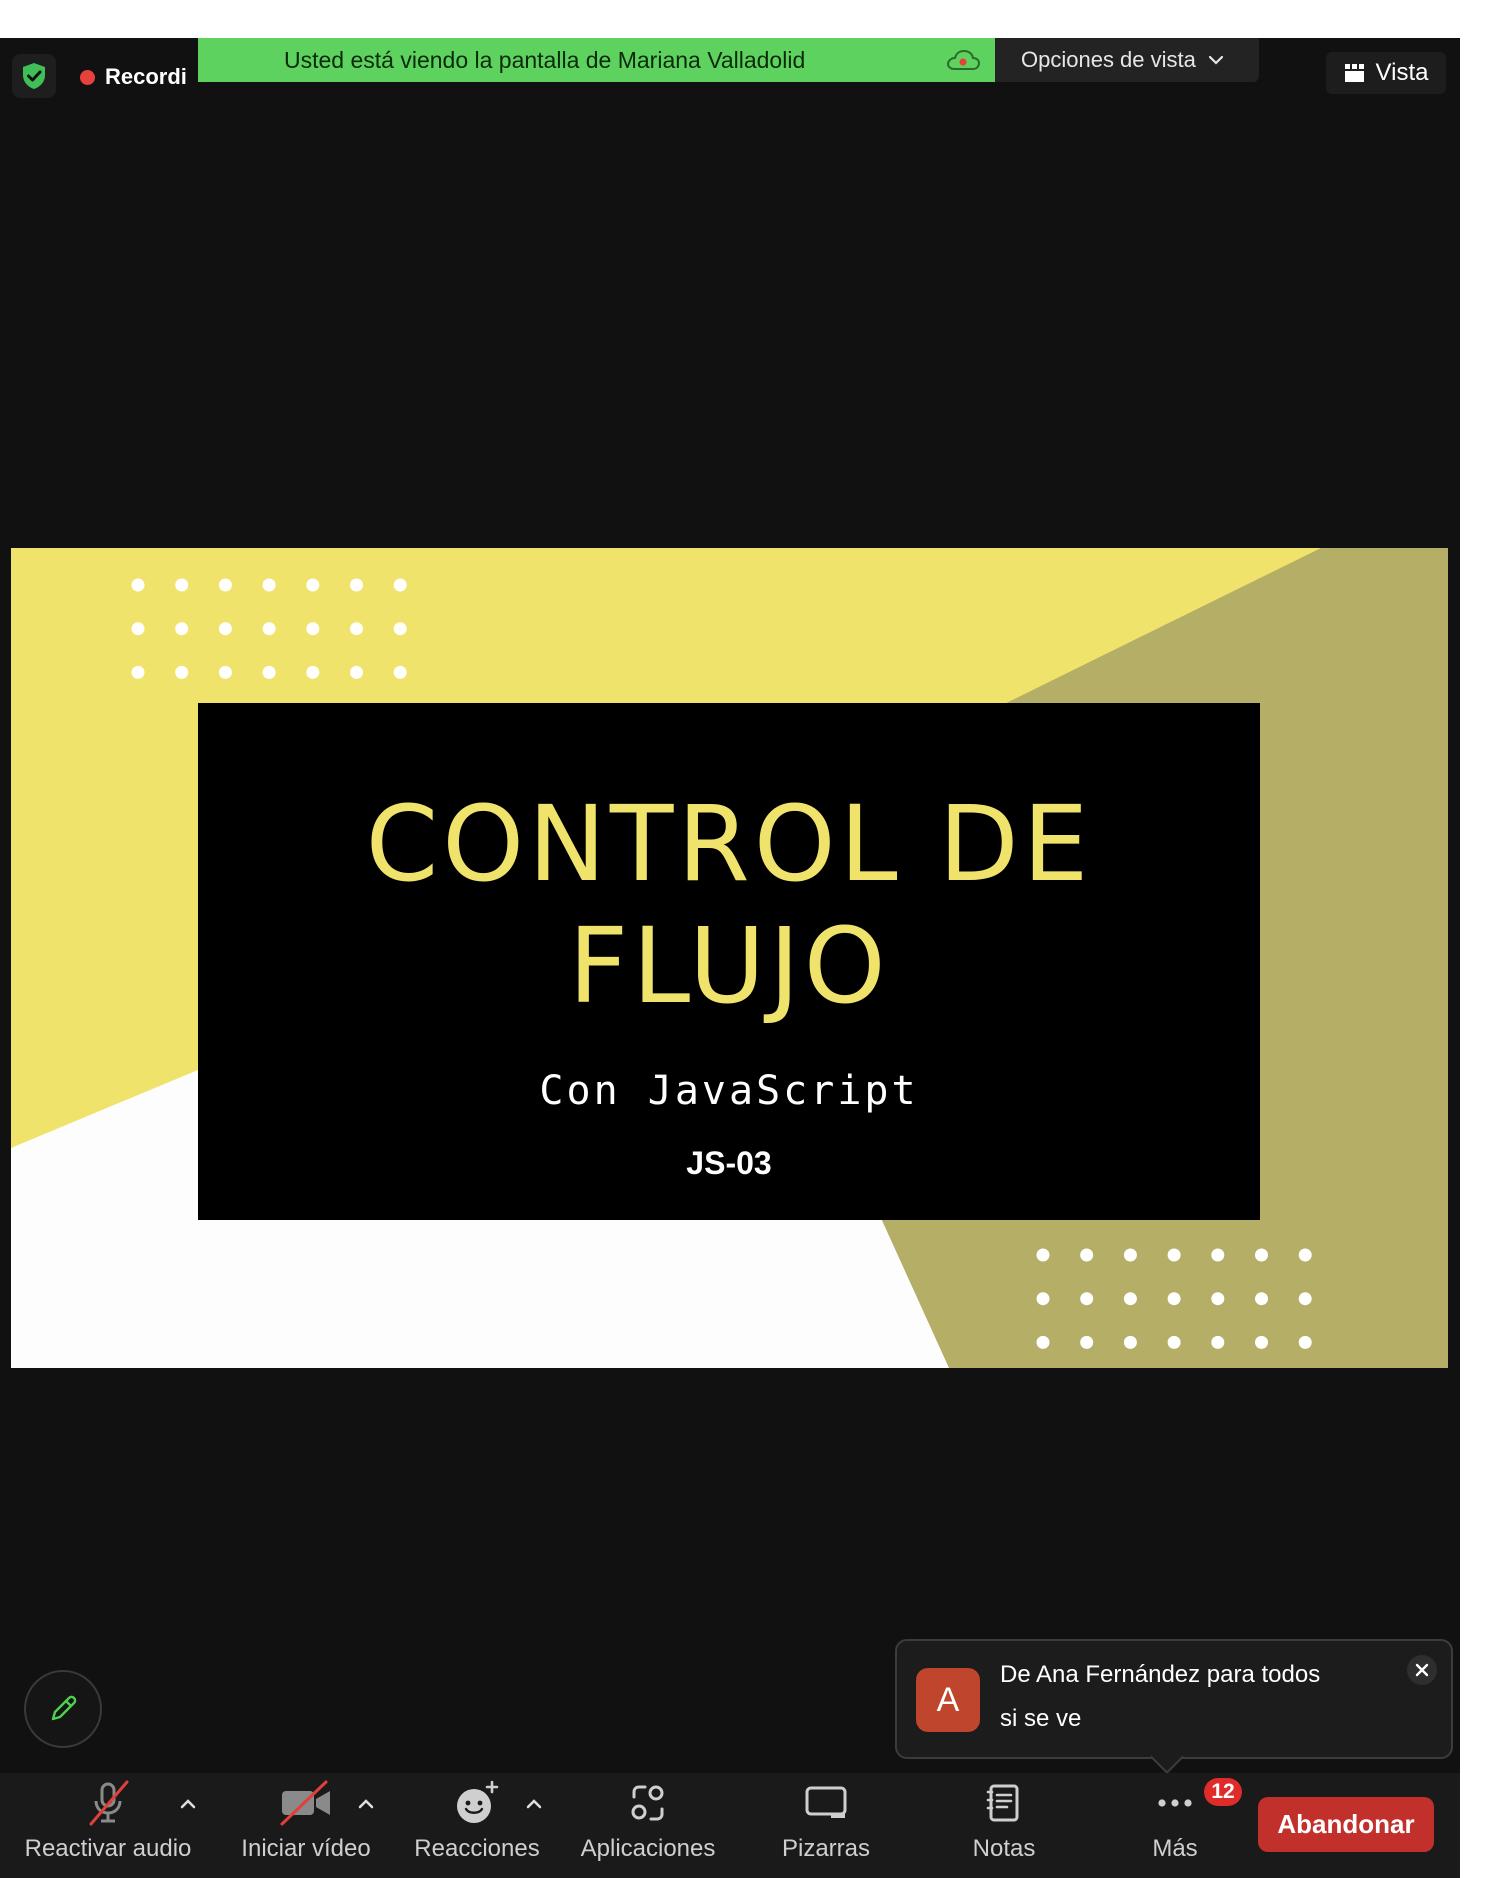 The height and width of the screenshot is (1878, 1502). I want to click on reactions-options-chevron-icon, so click(534, 1804).